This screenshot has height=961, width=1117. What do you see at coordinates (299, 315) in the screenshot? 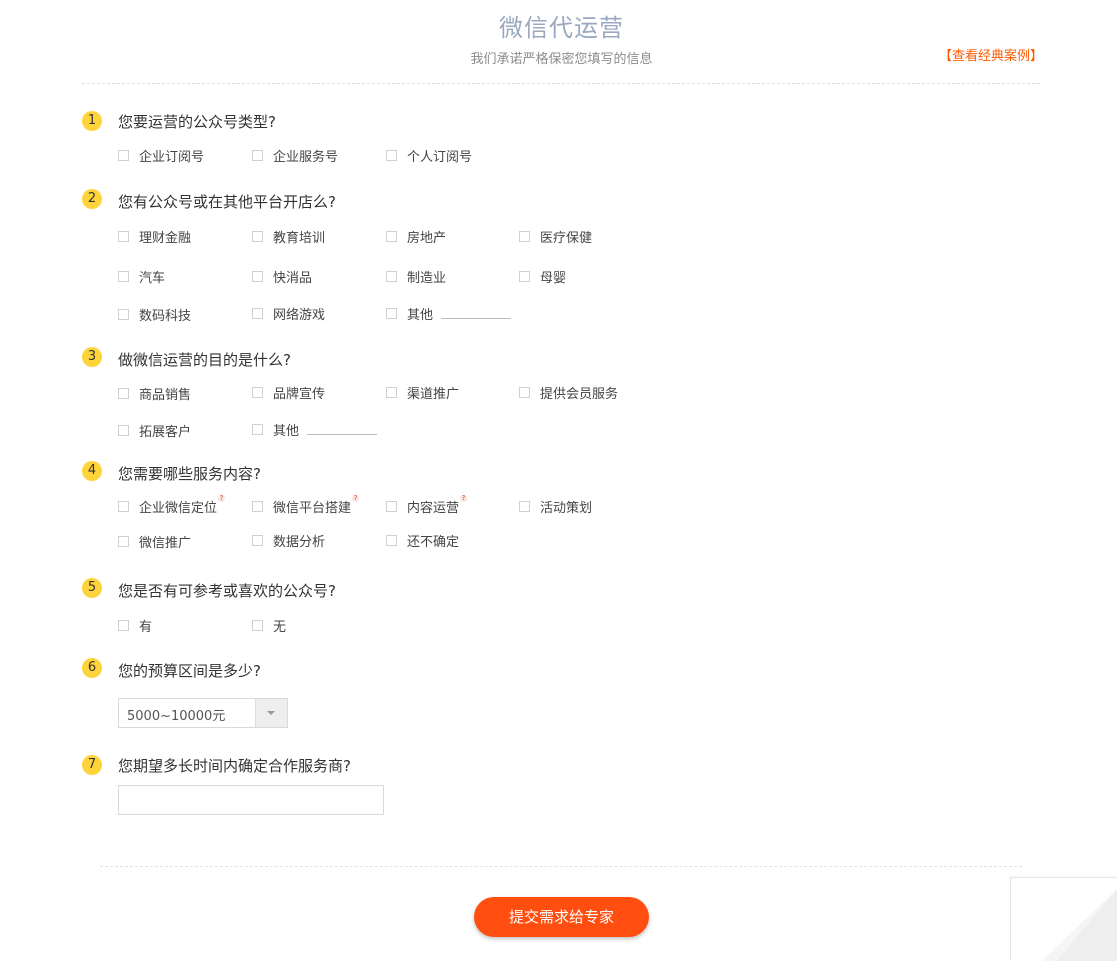
I see `option-label: 网络游戏` at bounding box center [299, 315].